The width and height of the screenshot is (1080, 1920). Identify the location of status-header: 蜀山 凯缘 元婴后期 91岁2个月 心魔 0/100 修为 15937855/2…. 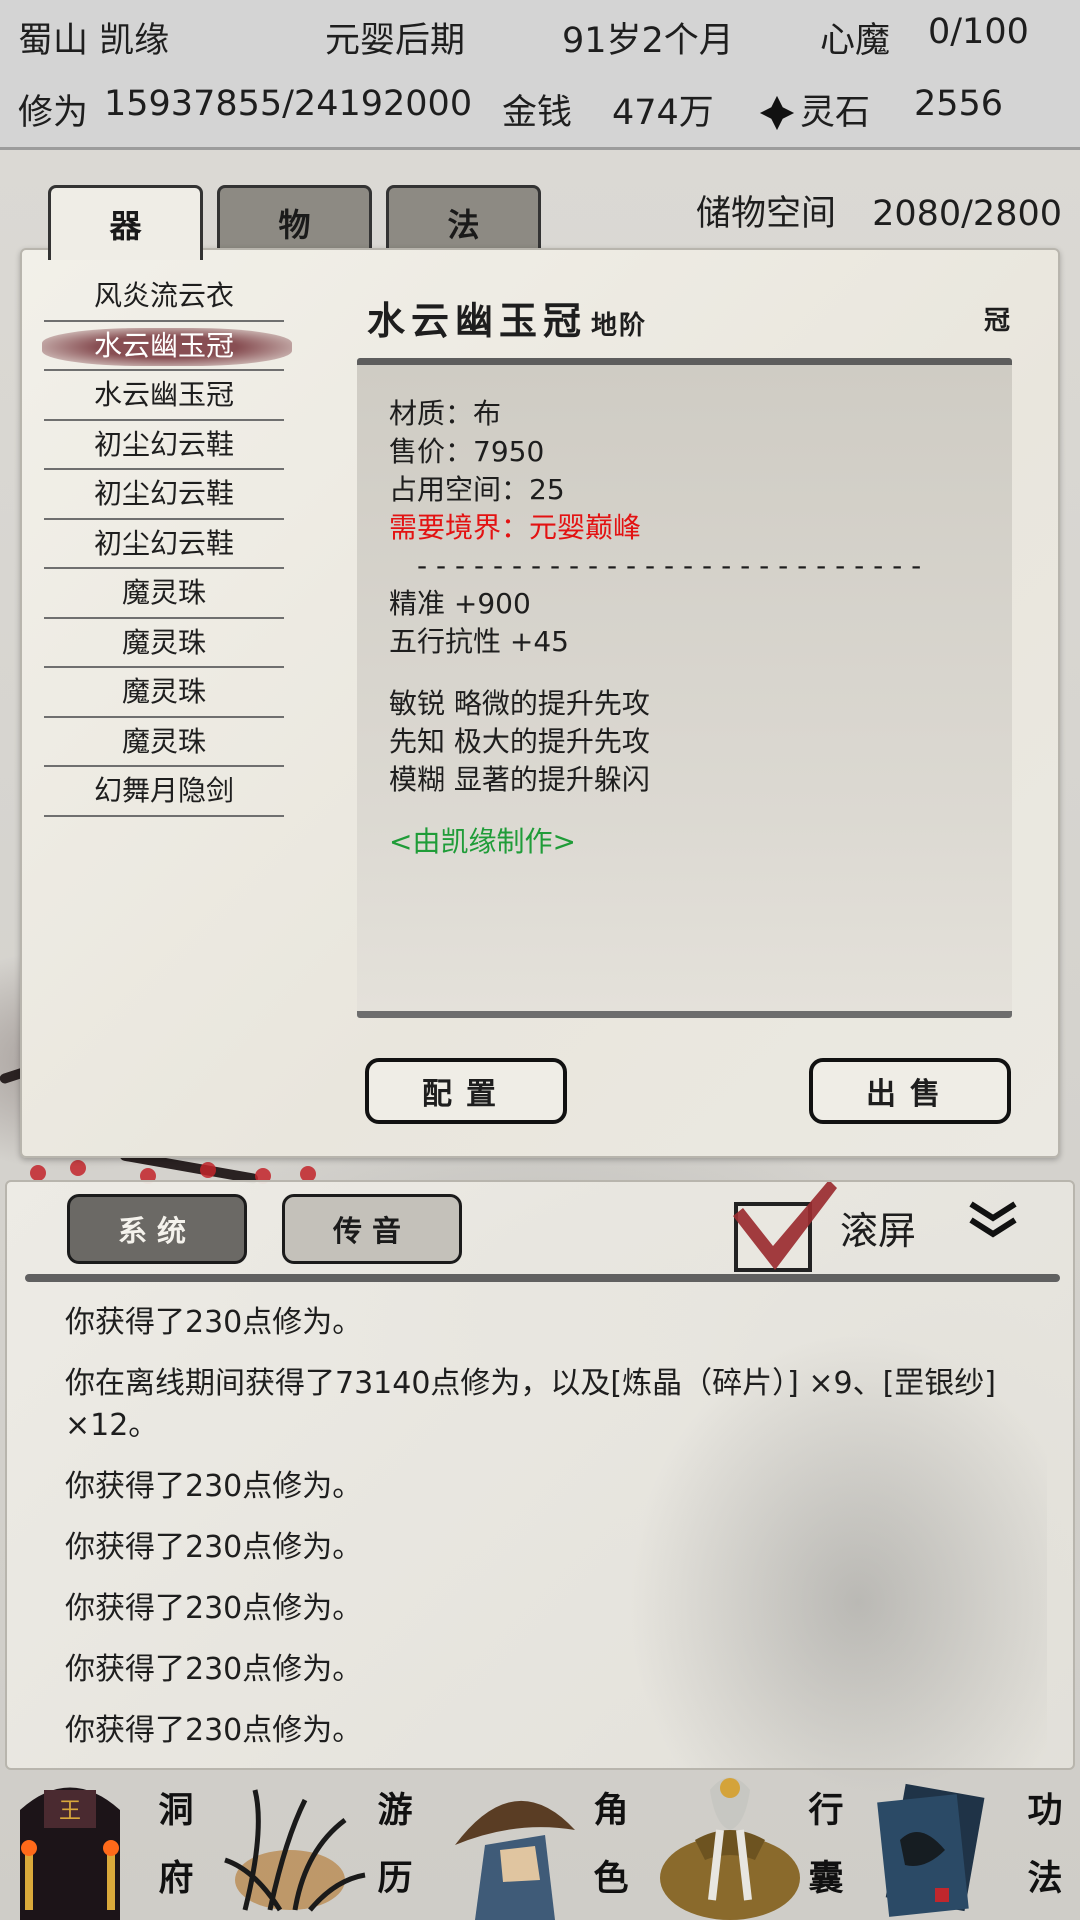
(540, 75).